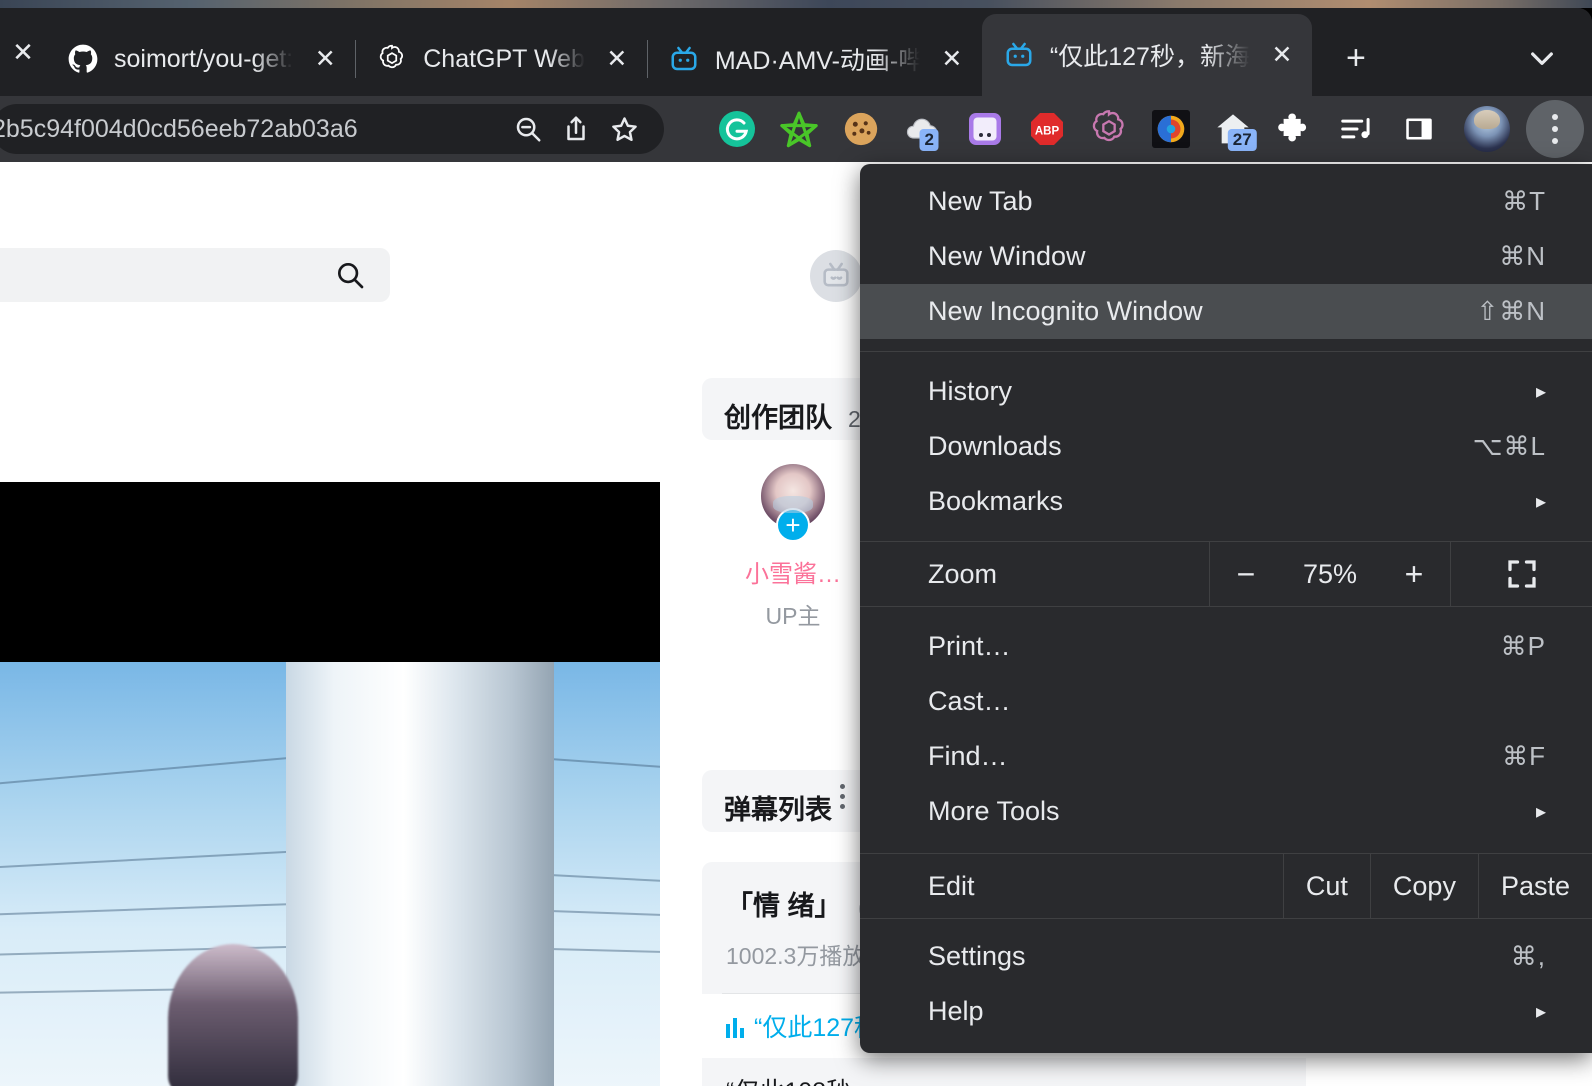 This screenshot has height=1086, width=1592. What do you see at coordinates (1226, 756) in the screenshot?
I see `menu-item-find: Find… ⌘F` at bounding box center [1226, 756].